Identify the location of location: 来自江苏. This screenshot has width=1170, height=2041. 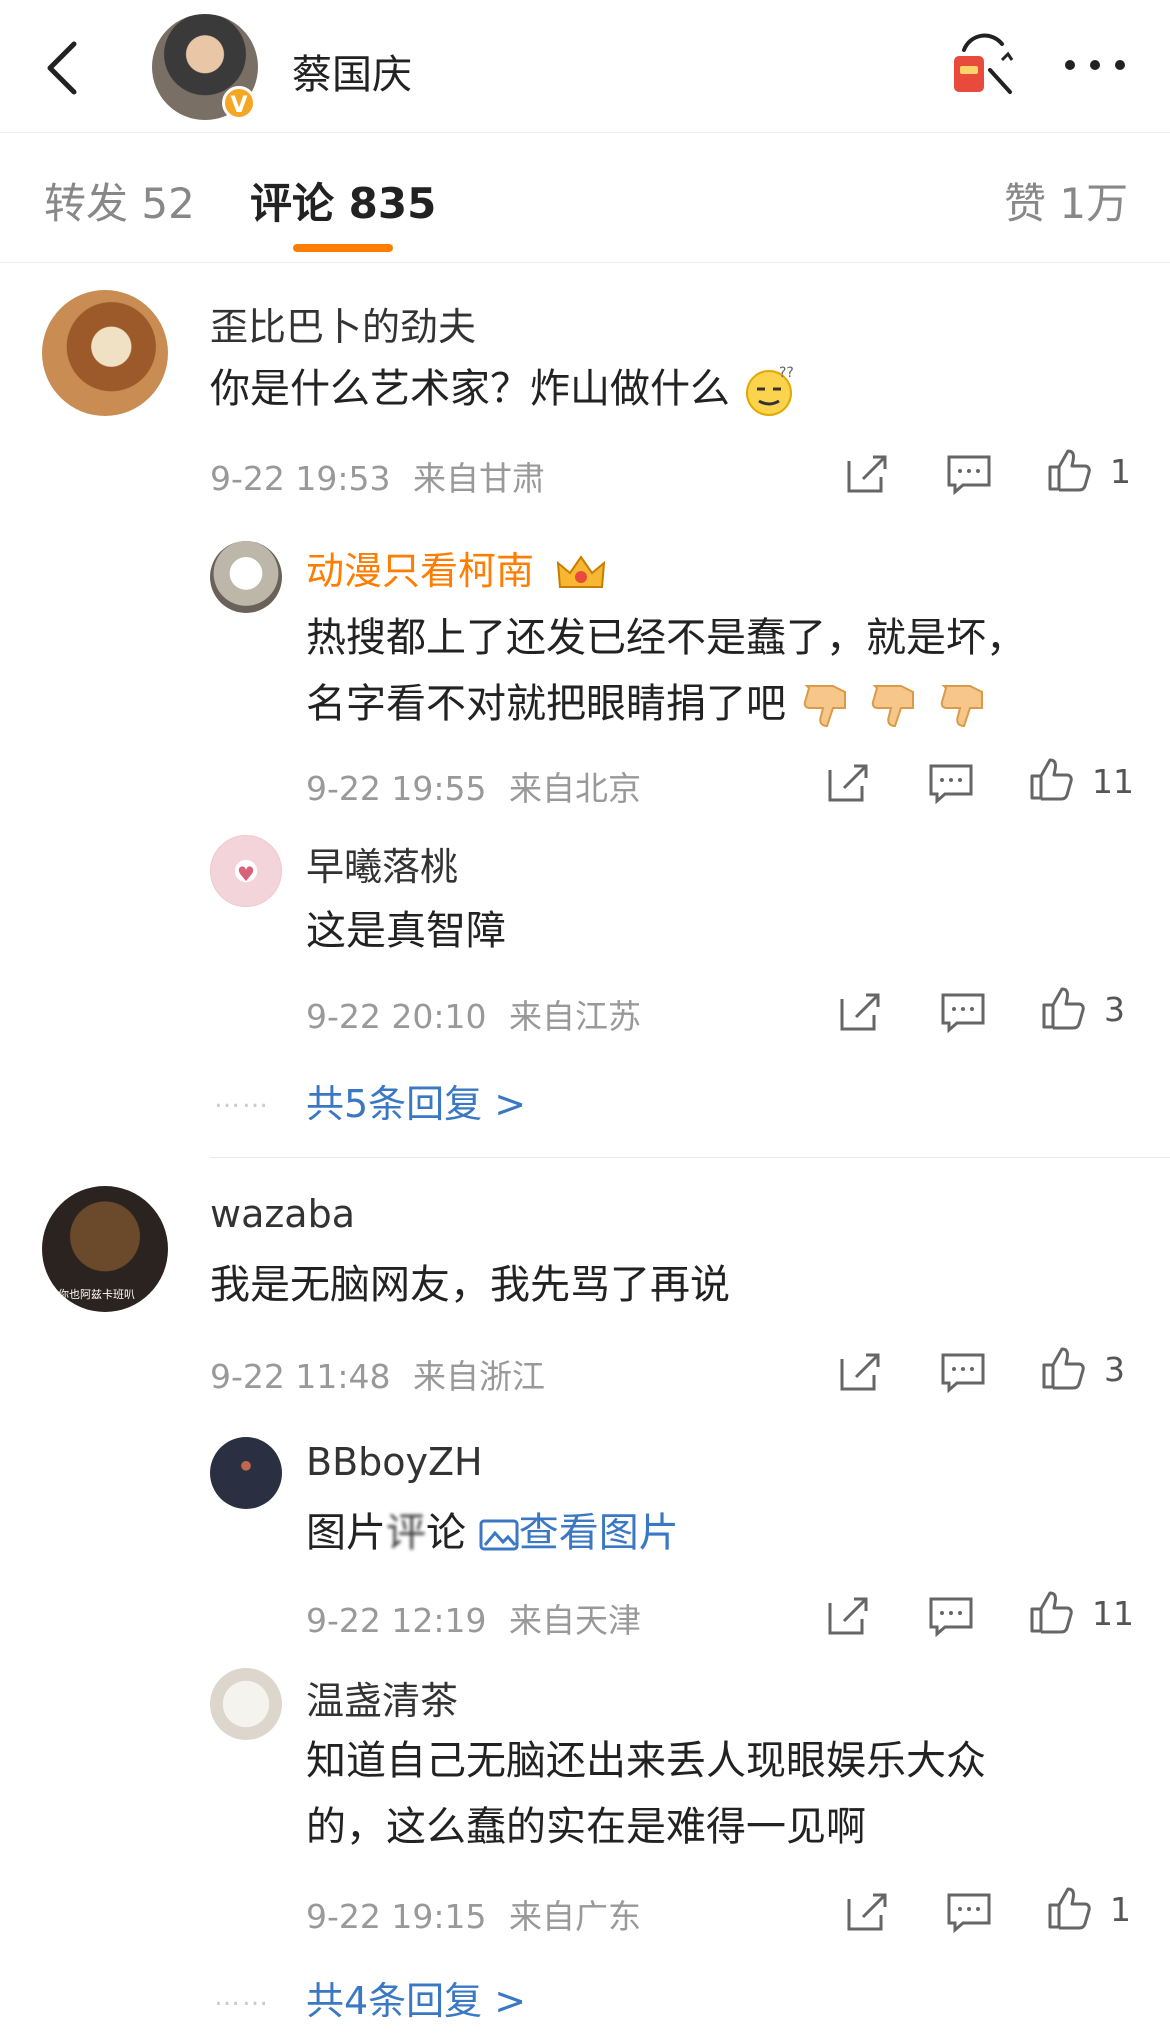
(575, 1016).